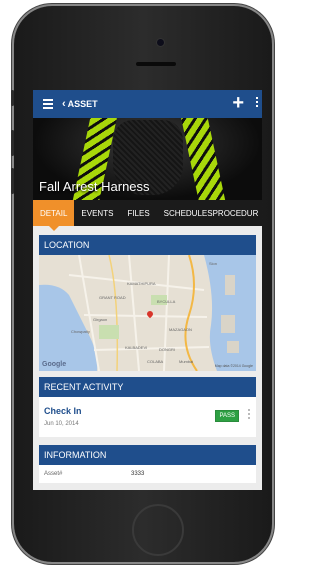 Image resolution: width=320 pixels, height=567 pixels. What do you see at coordinates (138, 213) in the screenshot?
I see `tab-files: FILES` at bounding box center [138, 213].